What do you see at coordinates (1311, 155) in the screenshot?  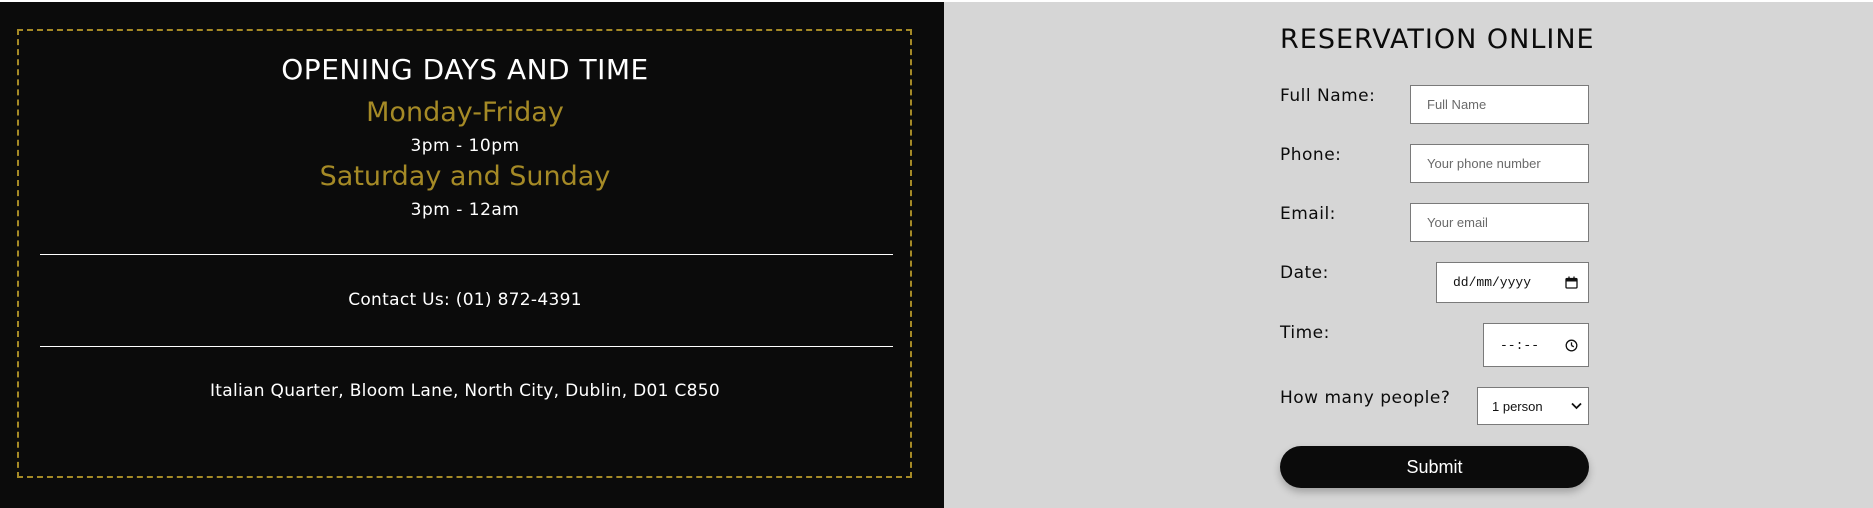 I see `phone-label: Phone:` at bounding box center [1311, 155].